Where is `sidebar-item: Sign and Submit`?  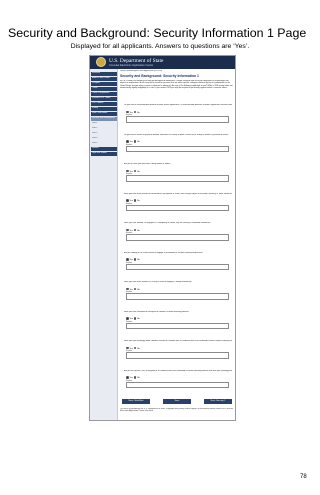
sidebar-item: Sign and Submit is located at coordinates (104, 154).